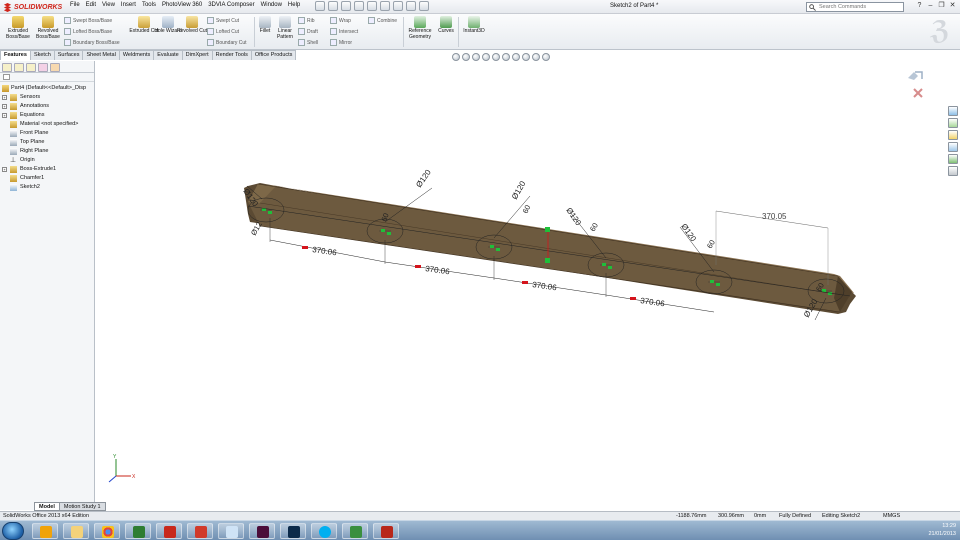 This screenshot has height=540, width=960. Describe the element at coordinates (227, 42) in the screenshot. I see `boundary-cut-button: Boundary Cut` at that location.